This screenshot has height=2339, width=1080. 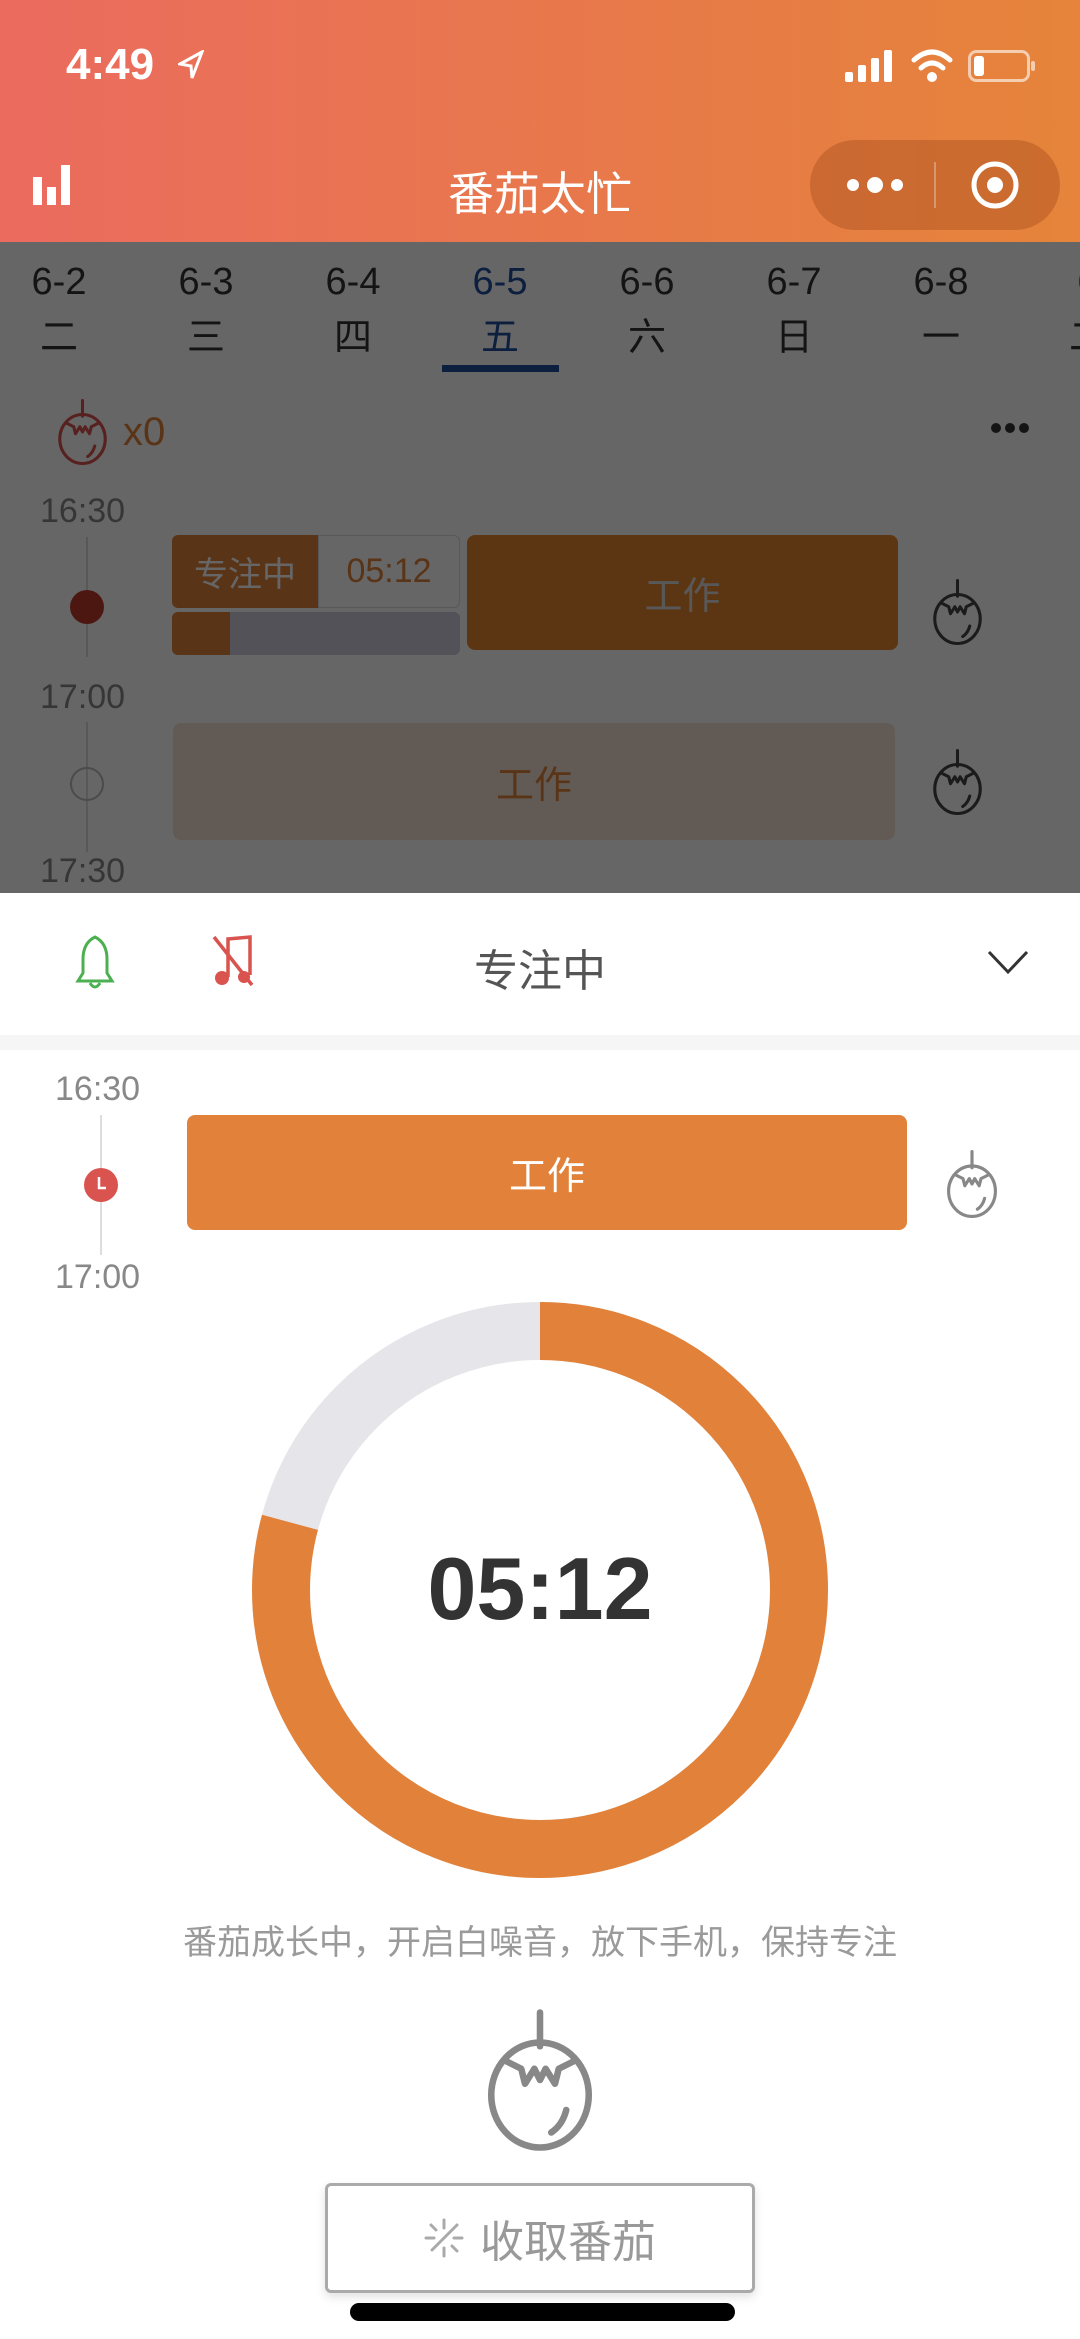 I want to click on tab-date-0: 6-2 二, so click(x=59, y=310).